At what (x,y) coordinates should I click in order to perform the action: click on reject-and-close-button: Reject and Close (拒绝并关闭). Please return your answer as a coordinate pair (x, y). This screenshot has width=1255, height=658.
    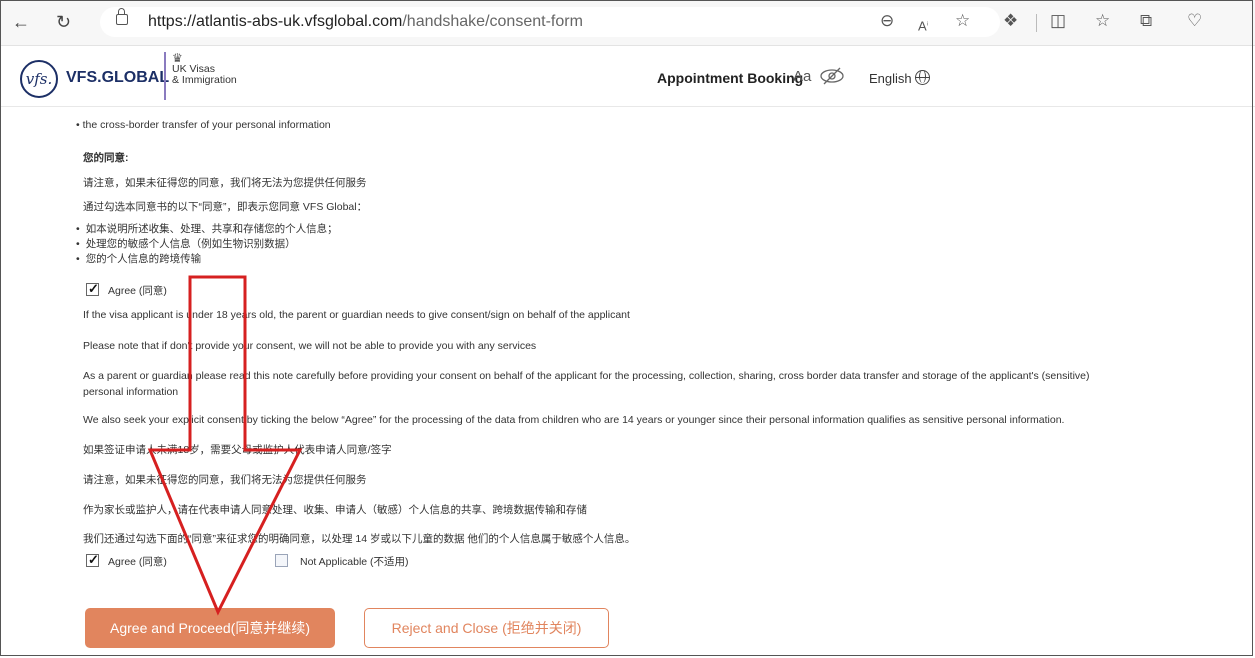
    Looking at the image, I should click on (486, 628).